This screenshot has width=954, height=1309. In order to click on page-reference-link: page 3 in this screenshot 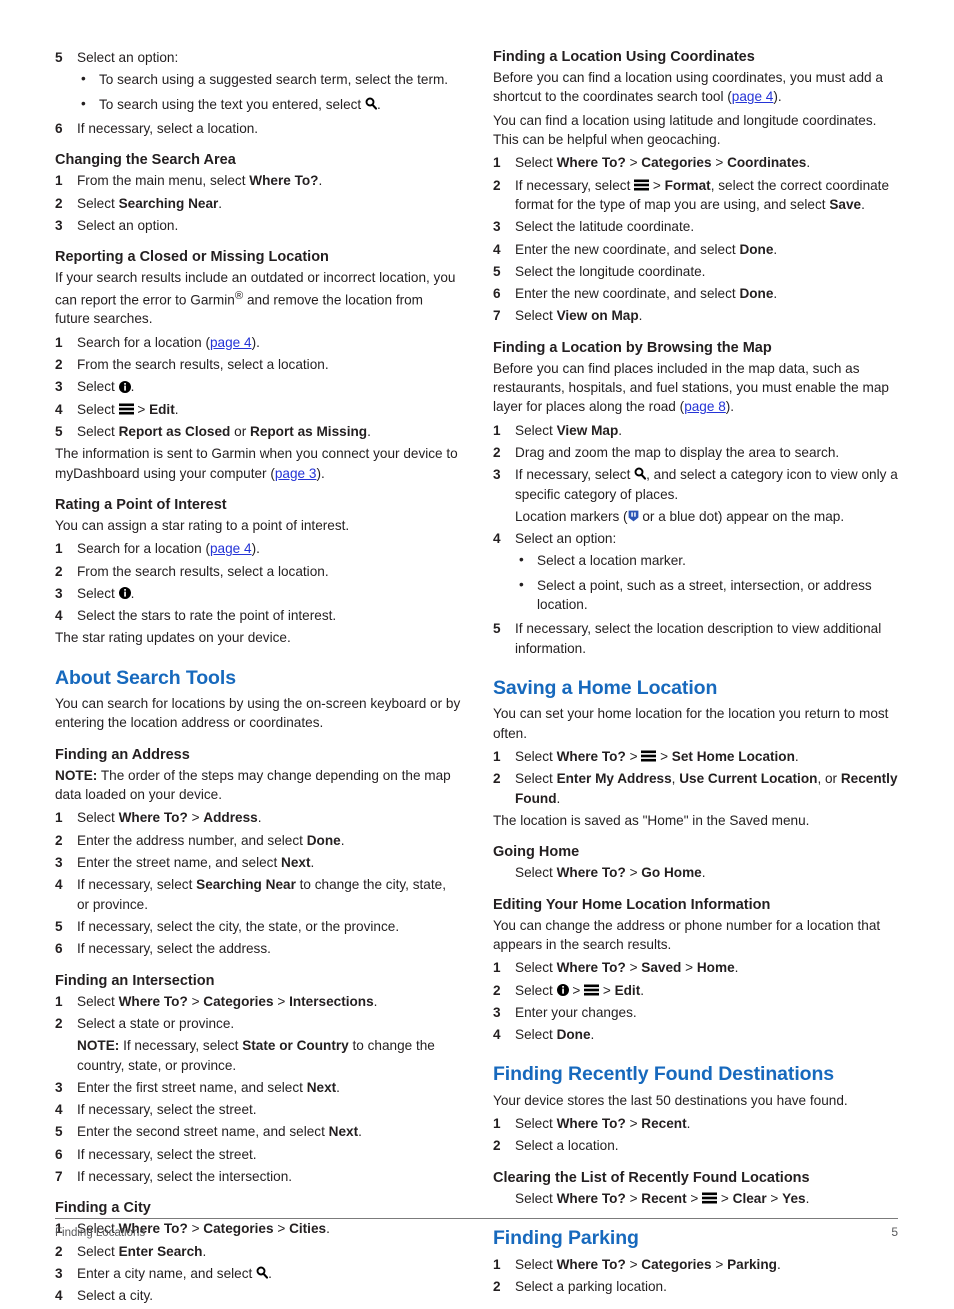, I will do `click(296, 473)`.